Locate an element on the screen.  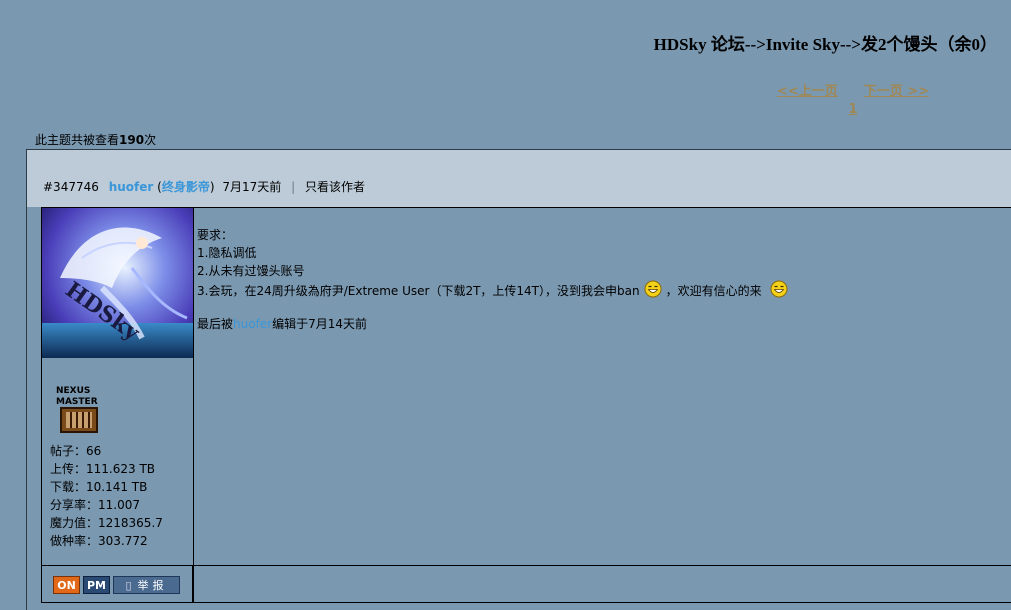
stat-ratio: 分享率：11.007 is located at coordinates (95, 505).